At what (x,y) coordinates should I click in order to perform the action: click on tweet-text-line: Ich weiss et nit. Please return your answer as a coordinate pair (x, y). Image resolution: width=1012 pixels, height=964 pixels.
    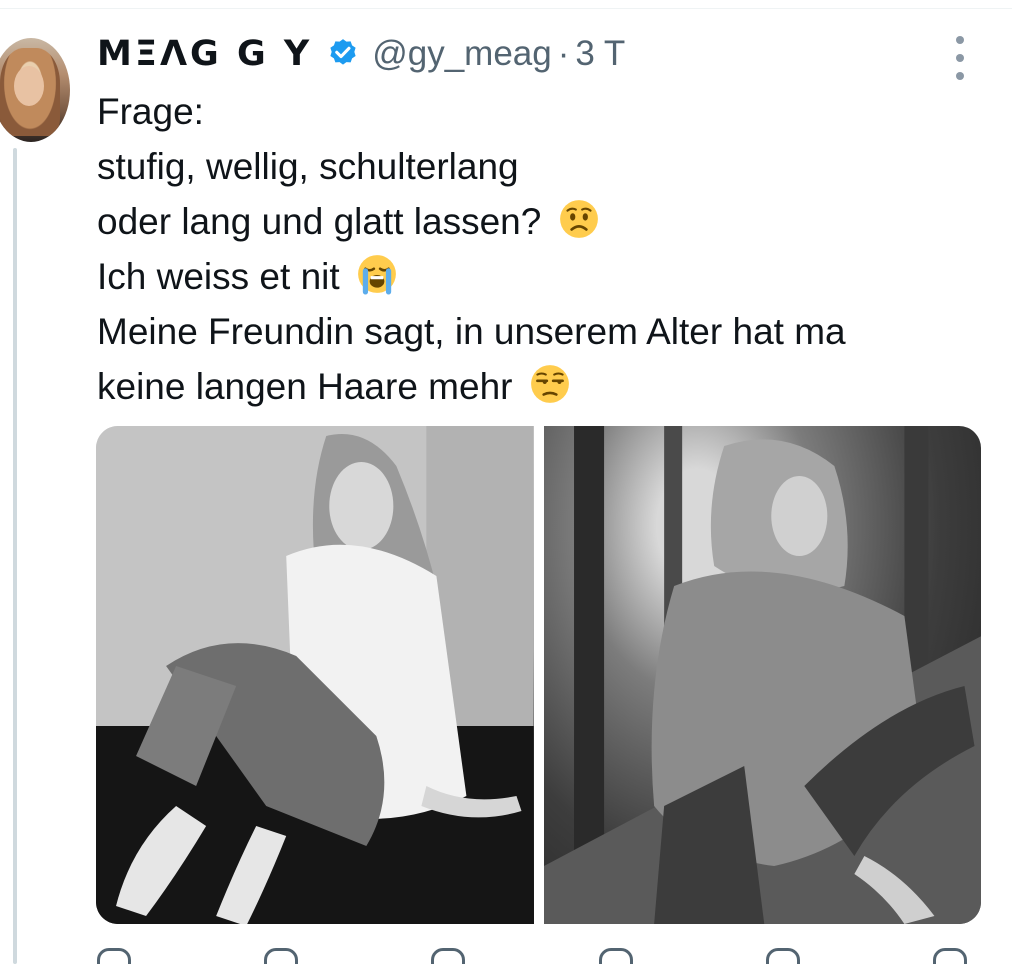
    Looking at the image, I should click on (542, 276).